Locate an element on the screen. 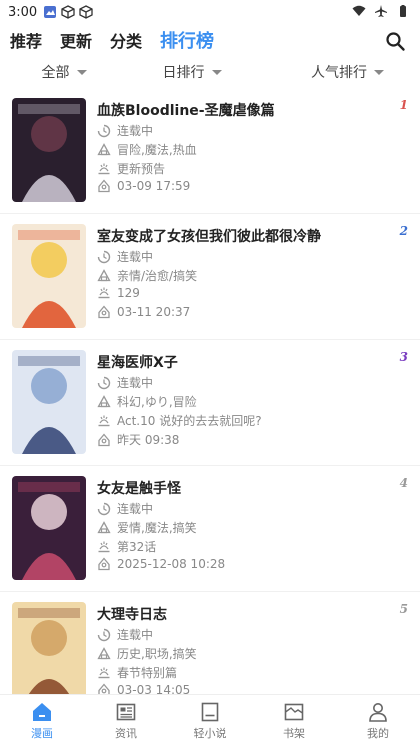 The height and width of the screenshot is (747, 420). news-icon is located at coordinates (126, 712).